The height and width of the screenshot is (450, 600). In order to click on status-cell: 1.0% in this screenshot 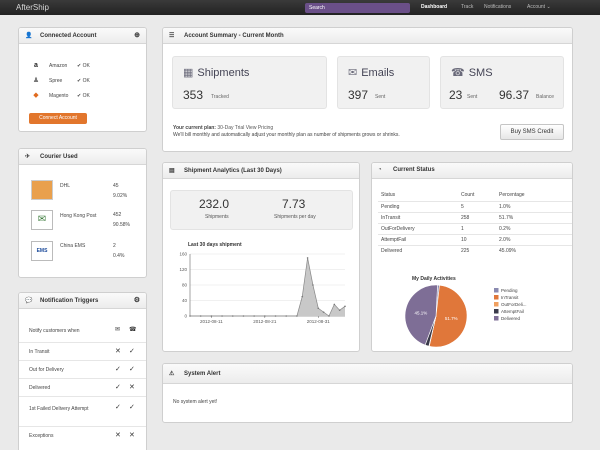, I will do `click(534, 206)`.